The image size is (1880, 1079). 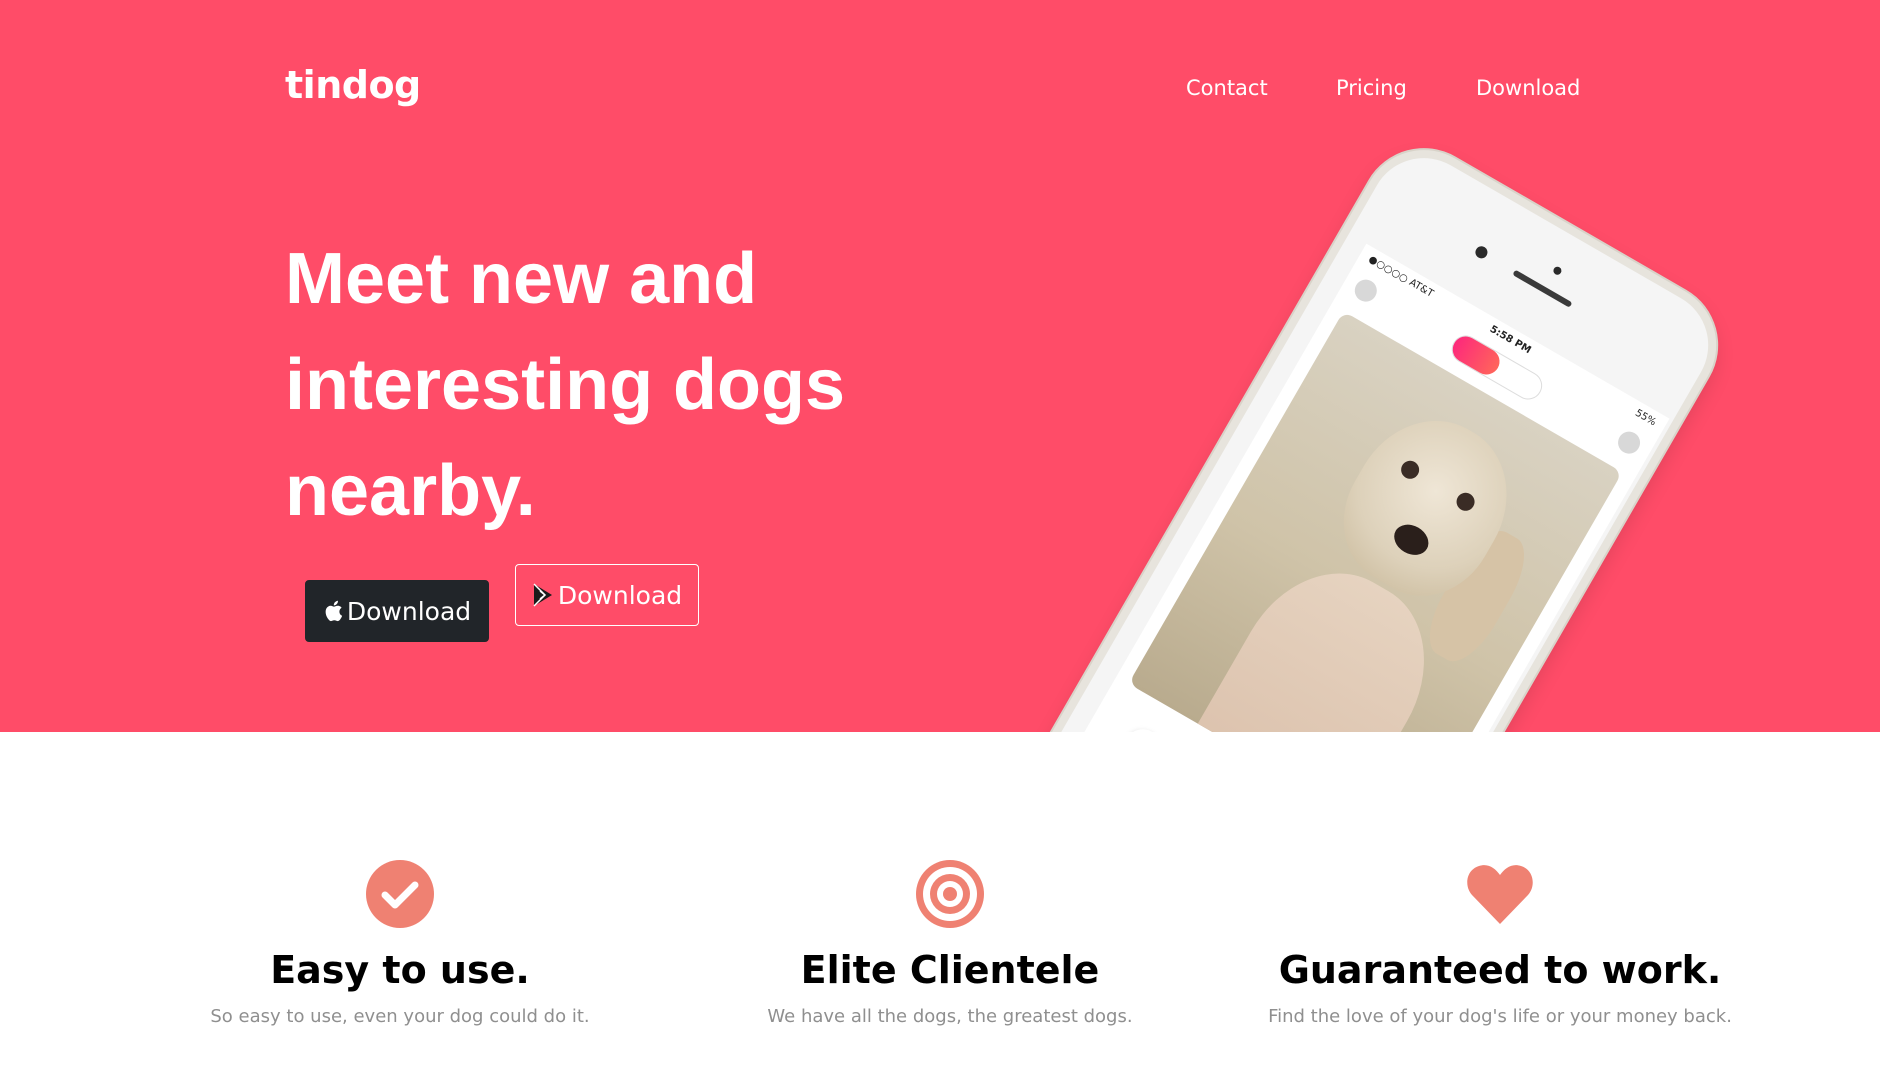 What do you see at coordinates (620, 595) in the screenshot?
I see `google-play-download-label: Download` at bounding box center [620, 595].